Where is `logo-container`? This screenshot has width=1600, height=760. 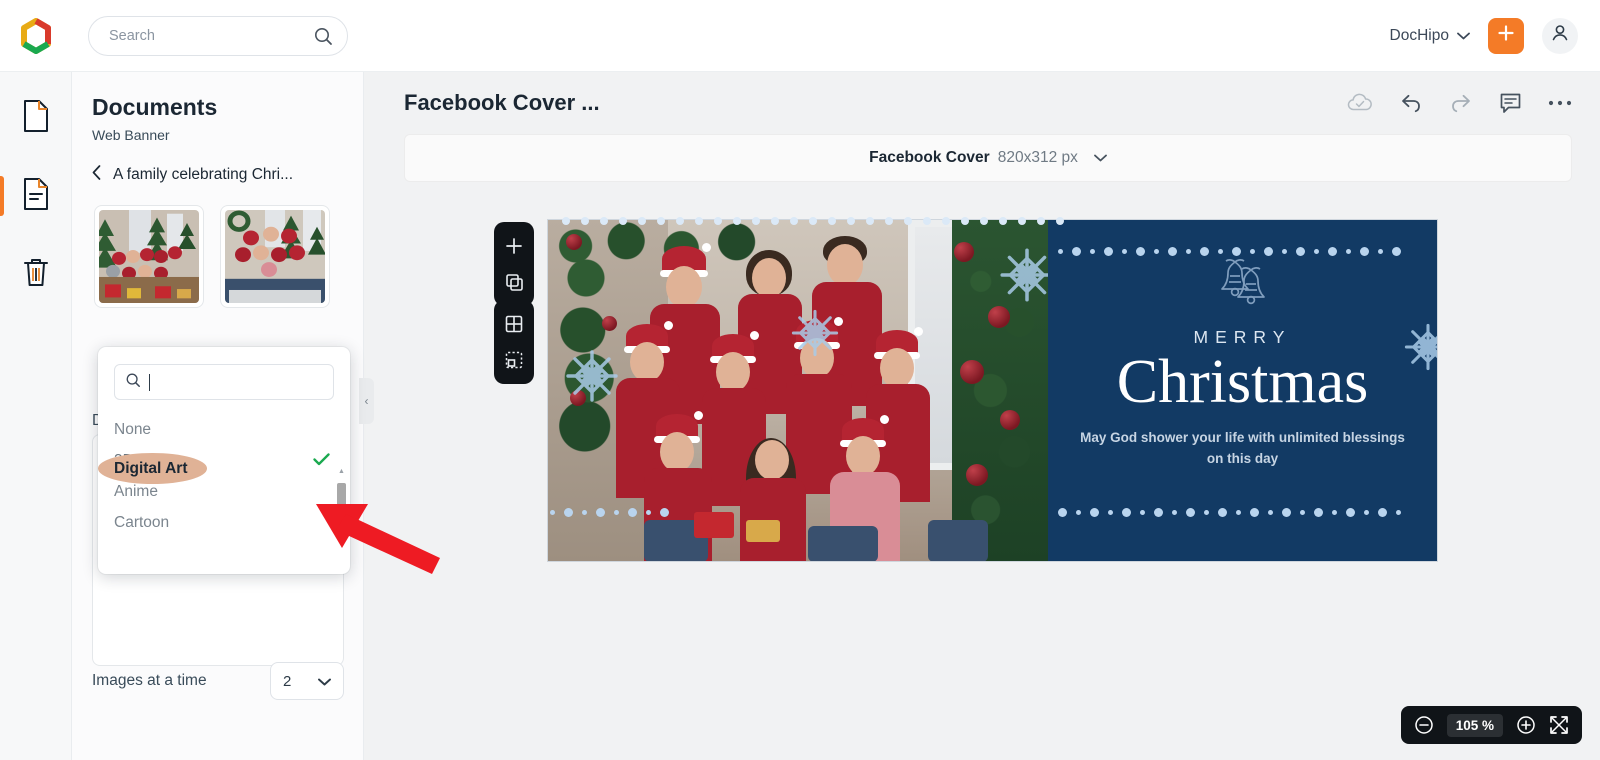
logo-container is located at coordinates (36, 35).